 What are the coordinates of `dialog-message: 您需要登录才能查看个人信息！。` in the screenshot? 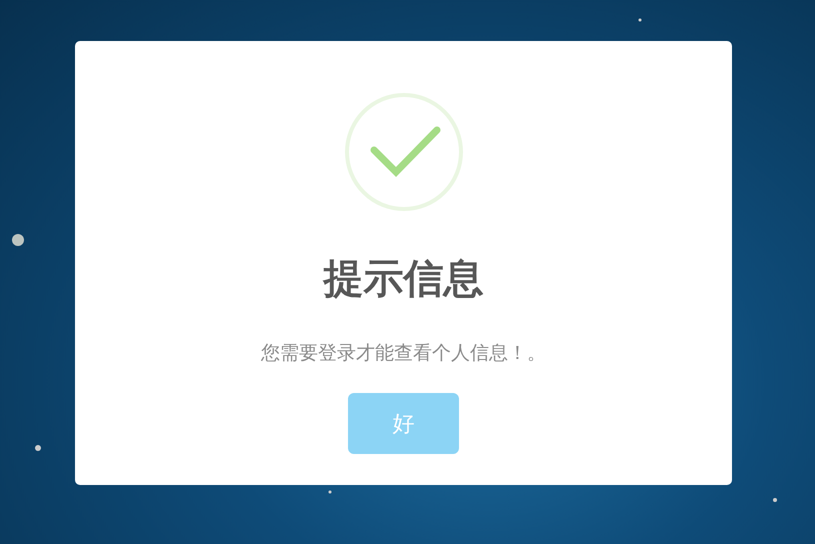 It's located at (403, 353).